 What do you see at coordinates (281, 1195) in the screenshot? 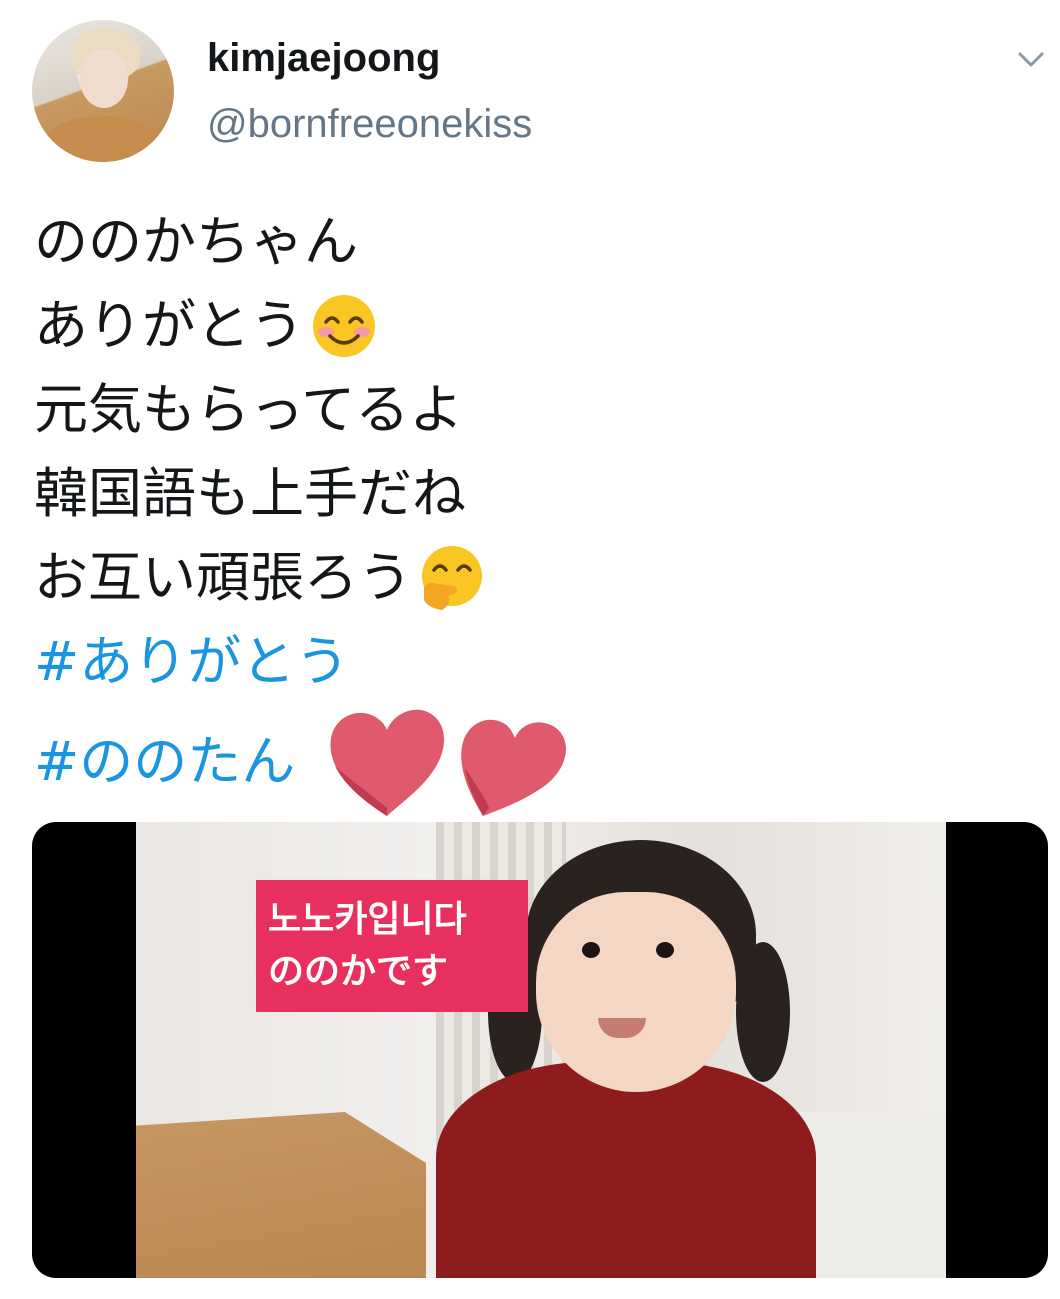
I see `wooden-table` at bounding box center [281, 1195].